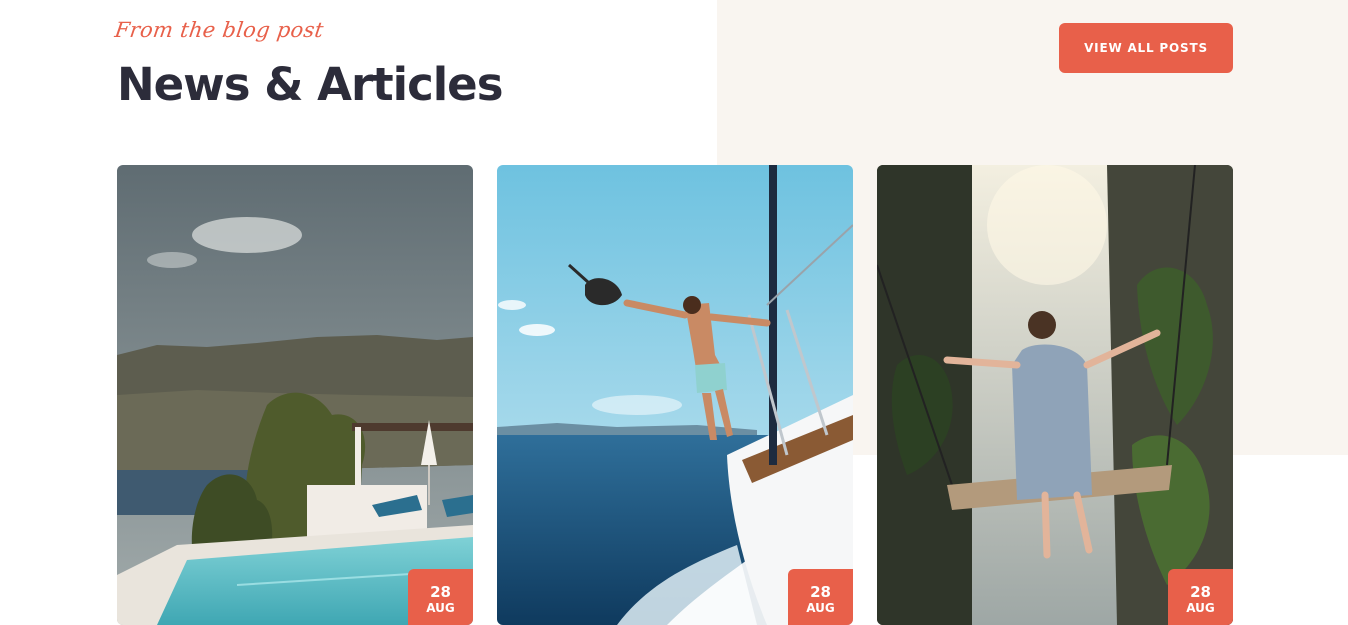  I want to click on section-title: News & Articles, so click(310, 84).